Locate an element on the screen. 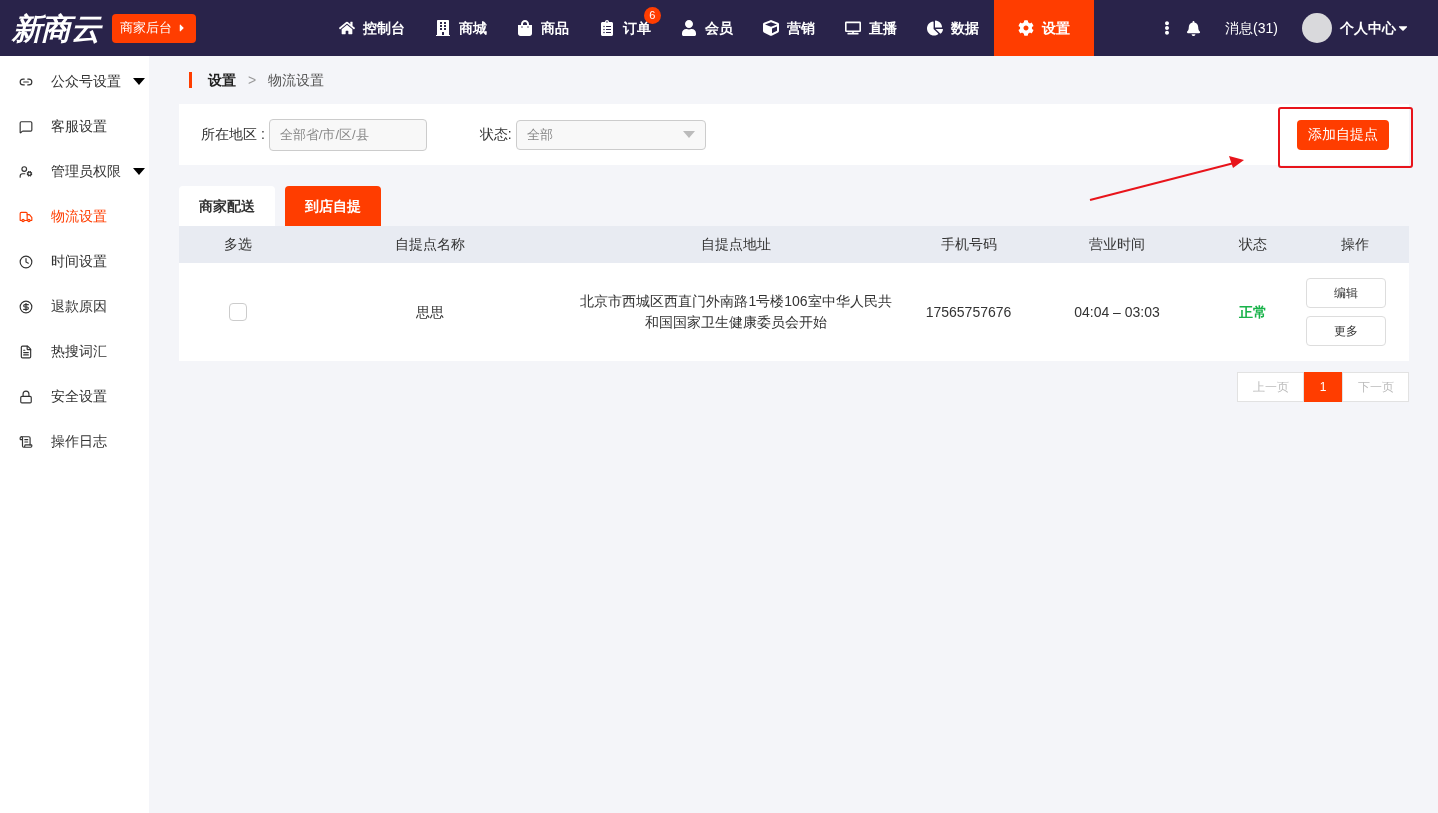 The height and width of the screenshot is (813, 1438). add-pickup-point-button: 添加自提点 is located at coordinates (1343, 134).